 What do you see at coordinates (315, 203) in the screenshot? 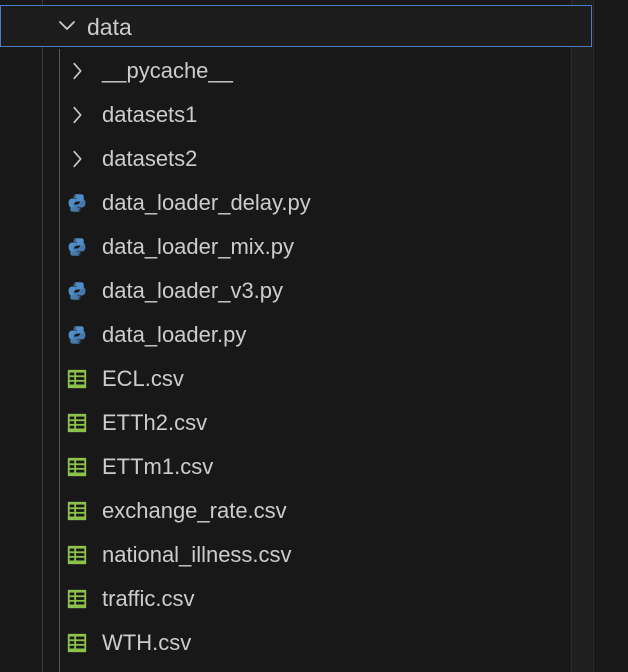
I see `tree-file-item: data_loader_delay.py` at bounding box center [315, 203].